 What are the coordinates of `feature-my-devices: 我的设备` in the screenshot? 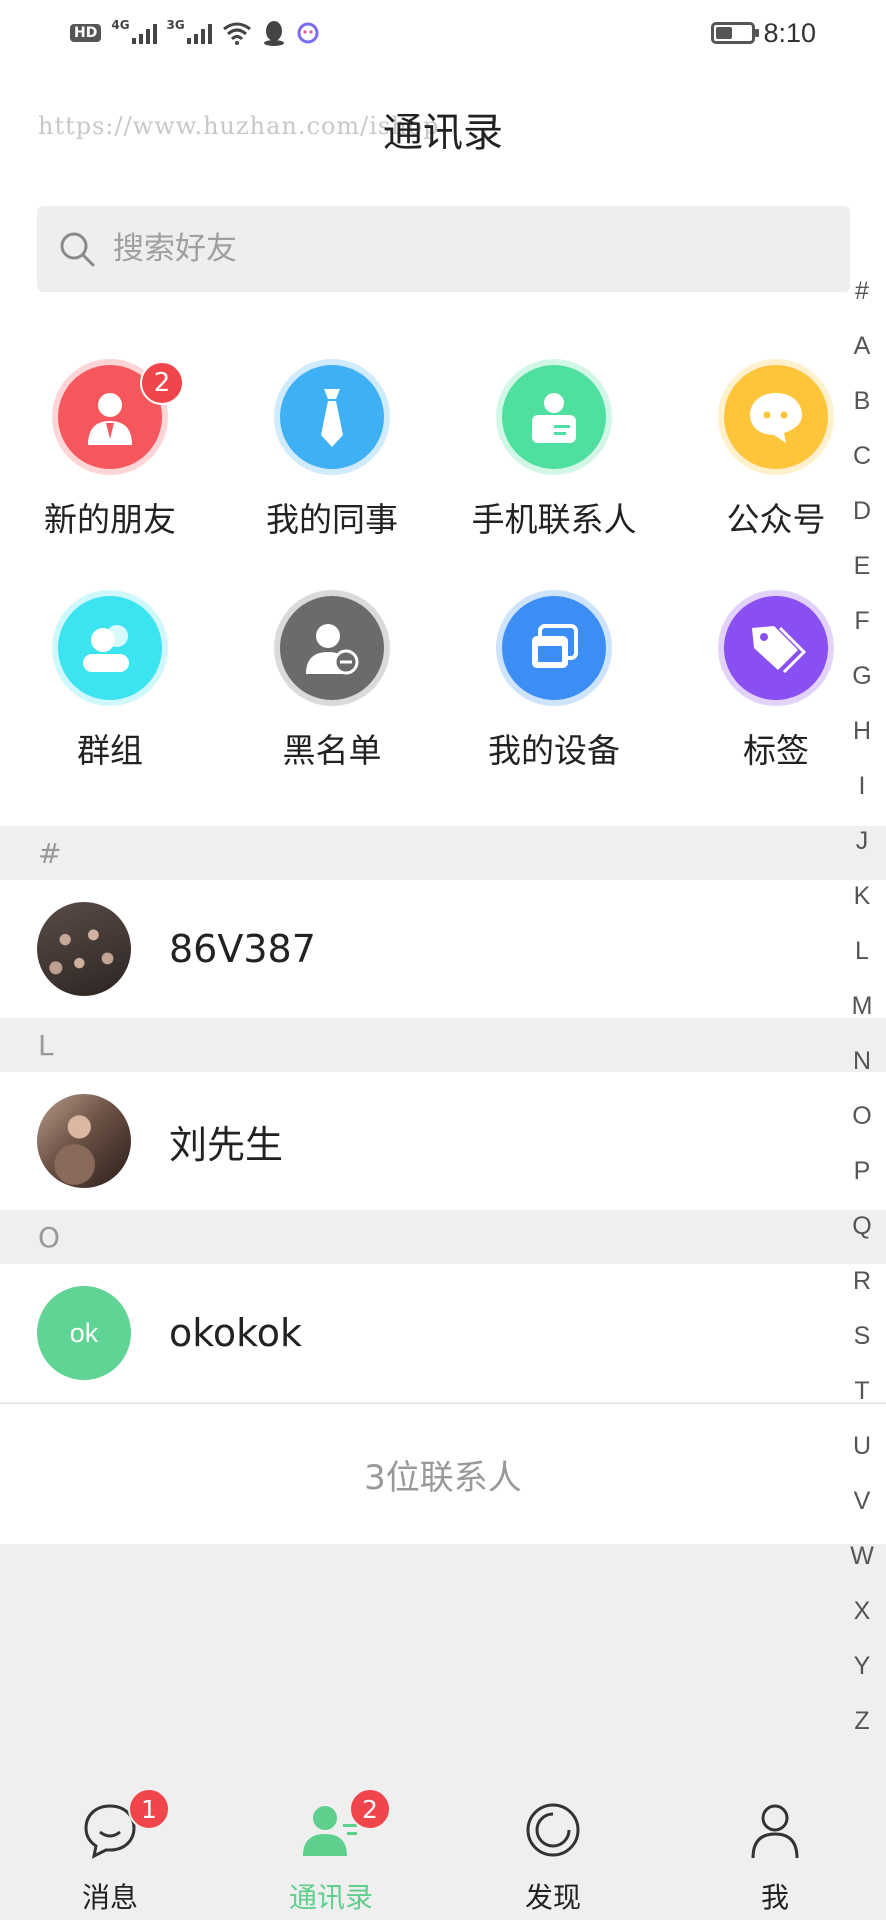 It's located at (554, 681).